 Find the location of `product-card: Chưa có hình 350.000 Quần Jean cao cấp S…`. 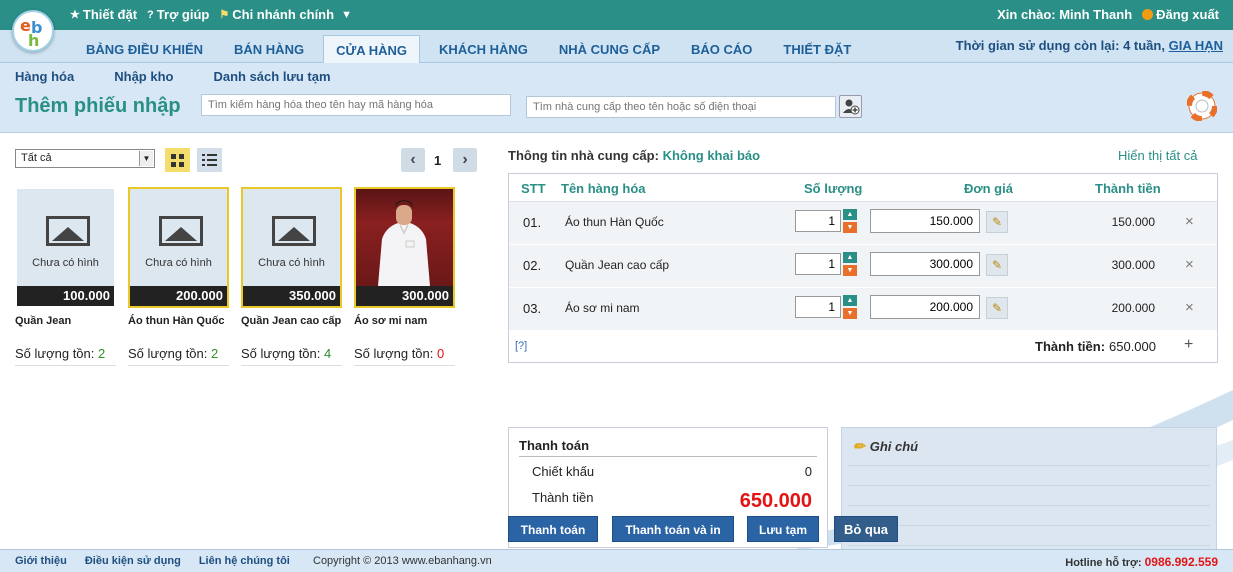

product-card: Chưa có hình 350.000 Quần Jean cao cấp S… is located at coordinates (291, 276).